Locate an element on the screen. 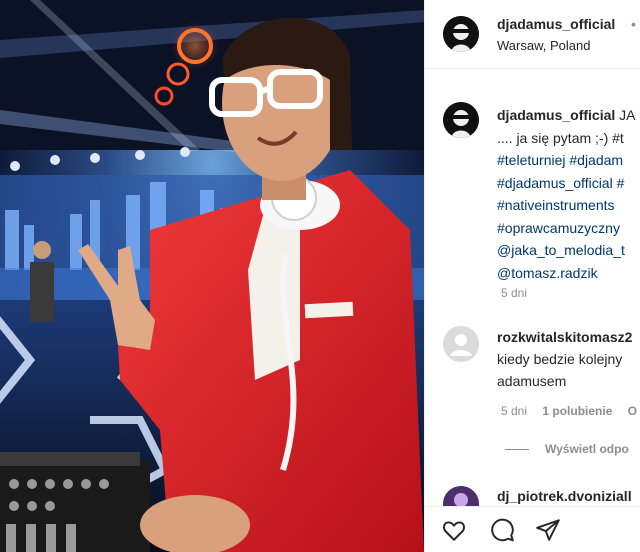 Image resolution: width=640 pixels, height=552 pixels. caption-hashtag-line: #teleturniej #djadam is located at coordinates (568, 160).